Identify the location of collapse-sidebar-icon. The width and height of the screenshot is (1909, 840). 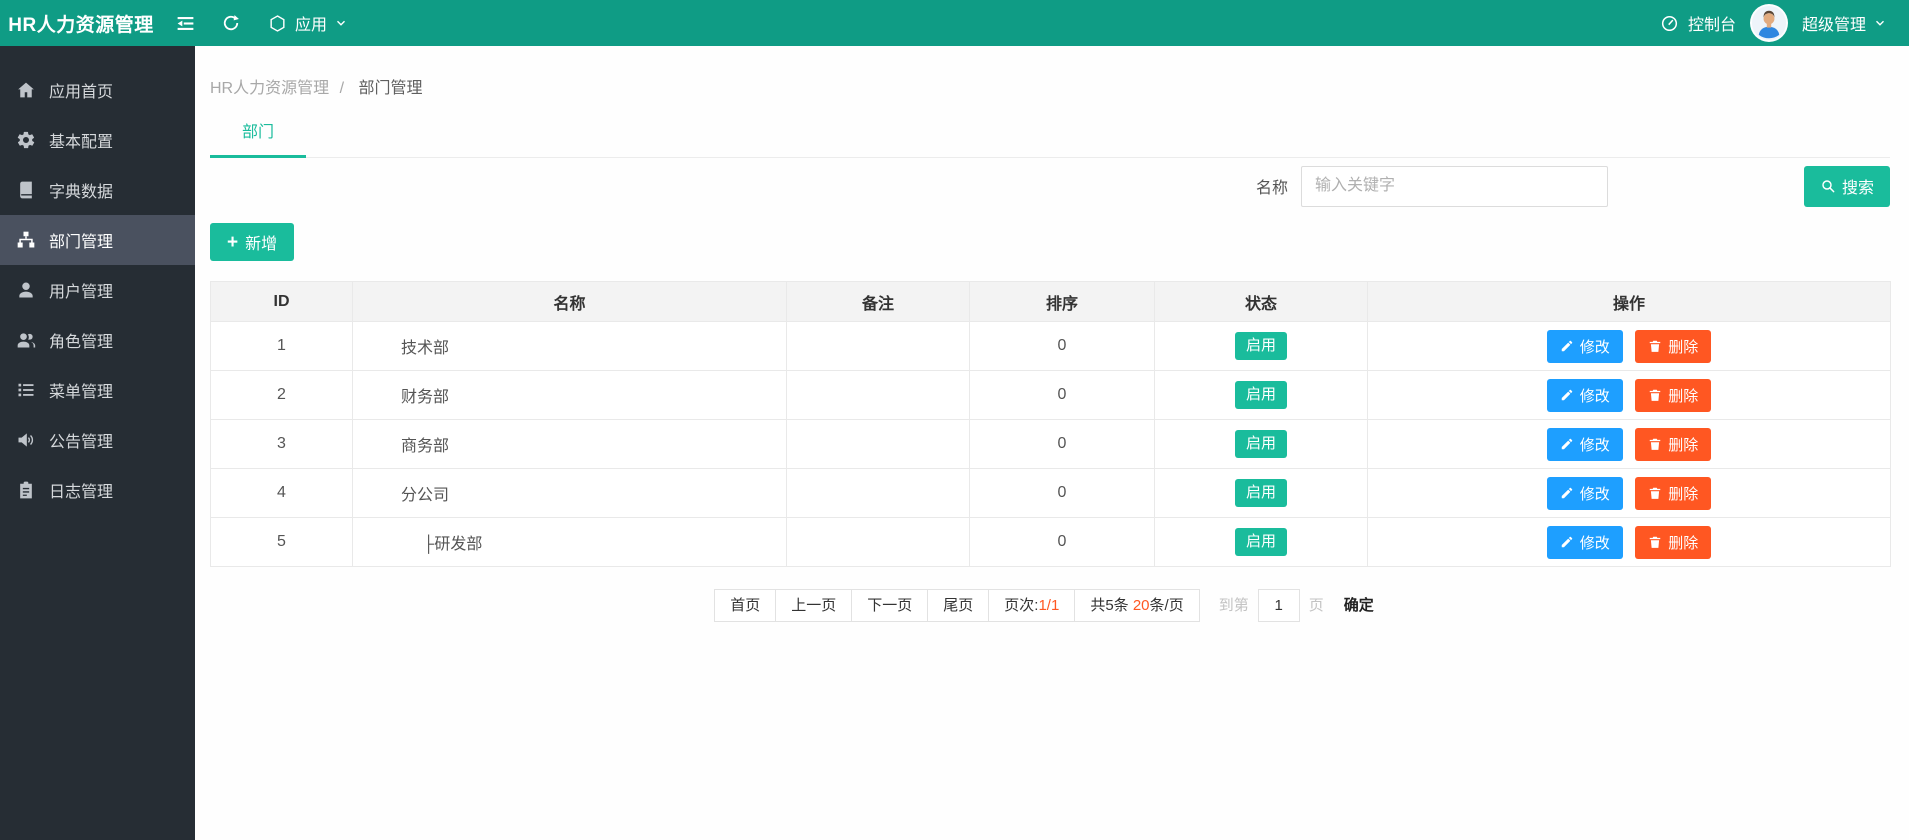
(185, 23).